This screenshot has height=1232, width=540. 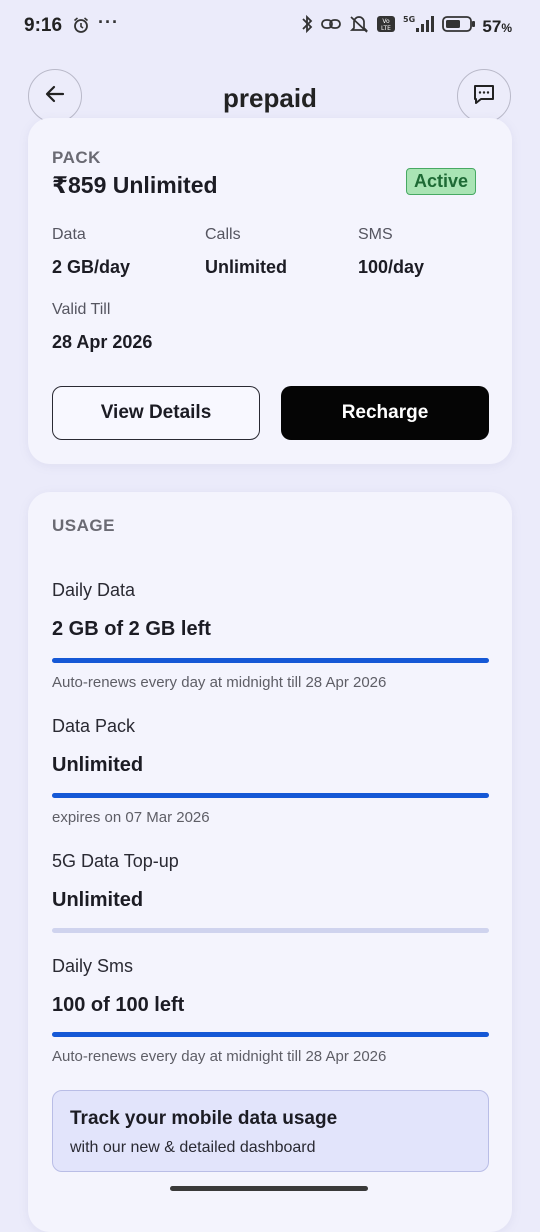 I want to click on usage-item-5g-topup: 5G Data Top-up Unlimited, so click(x=270, y=881).